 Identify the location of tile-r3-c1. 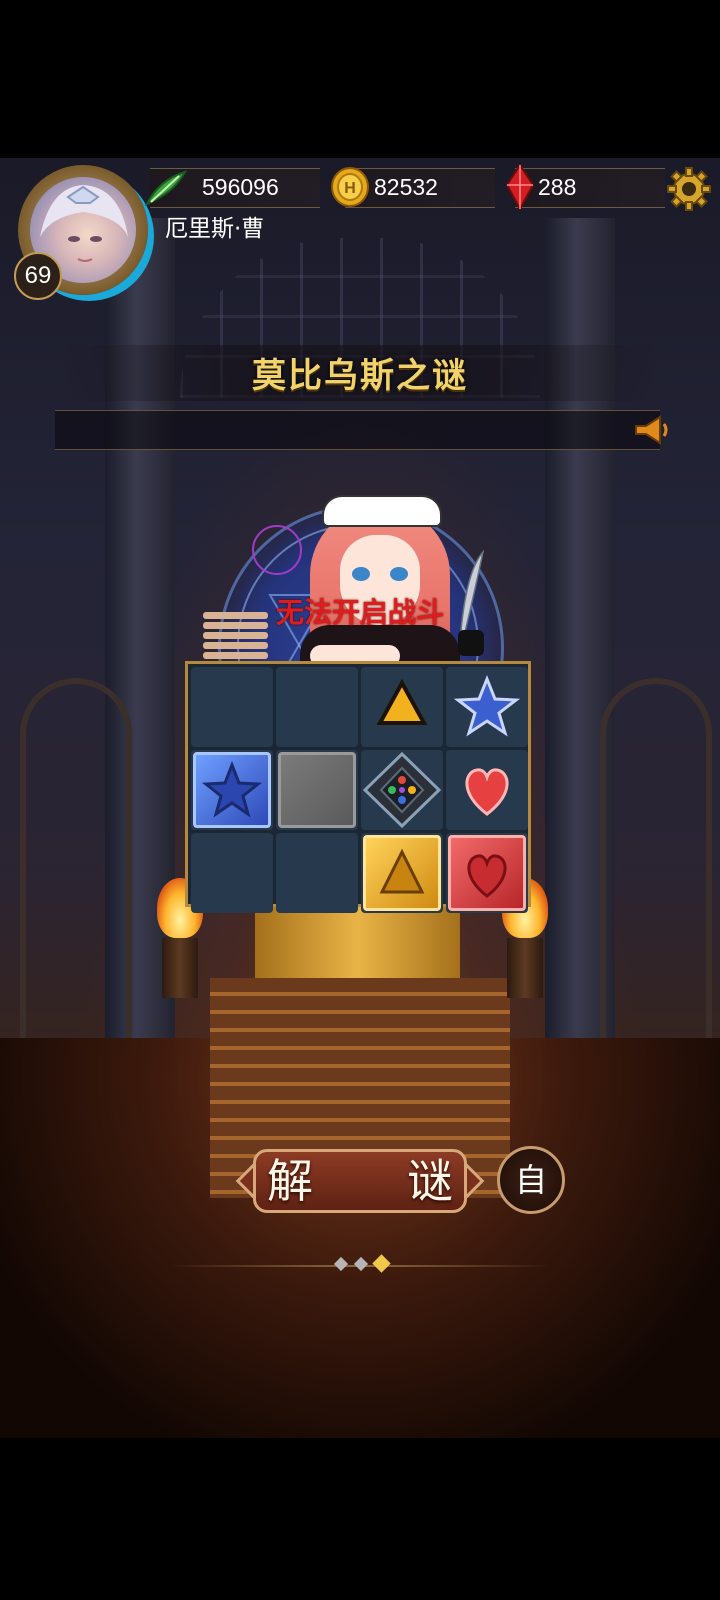
(232, 873).